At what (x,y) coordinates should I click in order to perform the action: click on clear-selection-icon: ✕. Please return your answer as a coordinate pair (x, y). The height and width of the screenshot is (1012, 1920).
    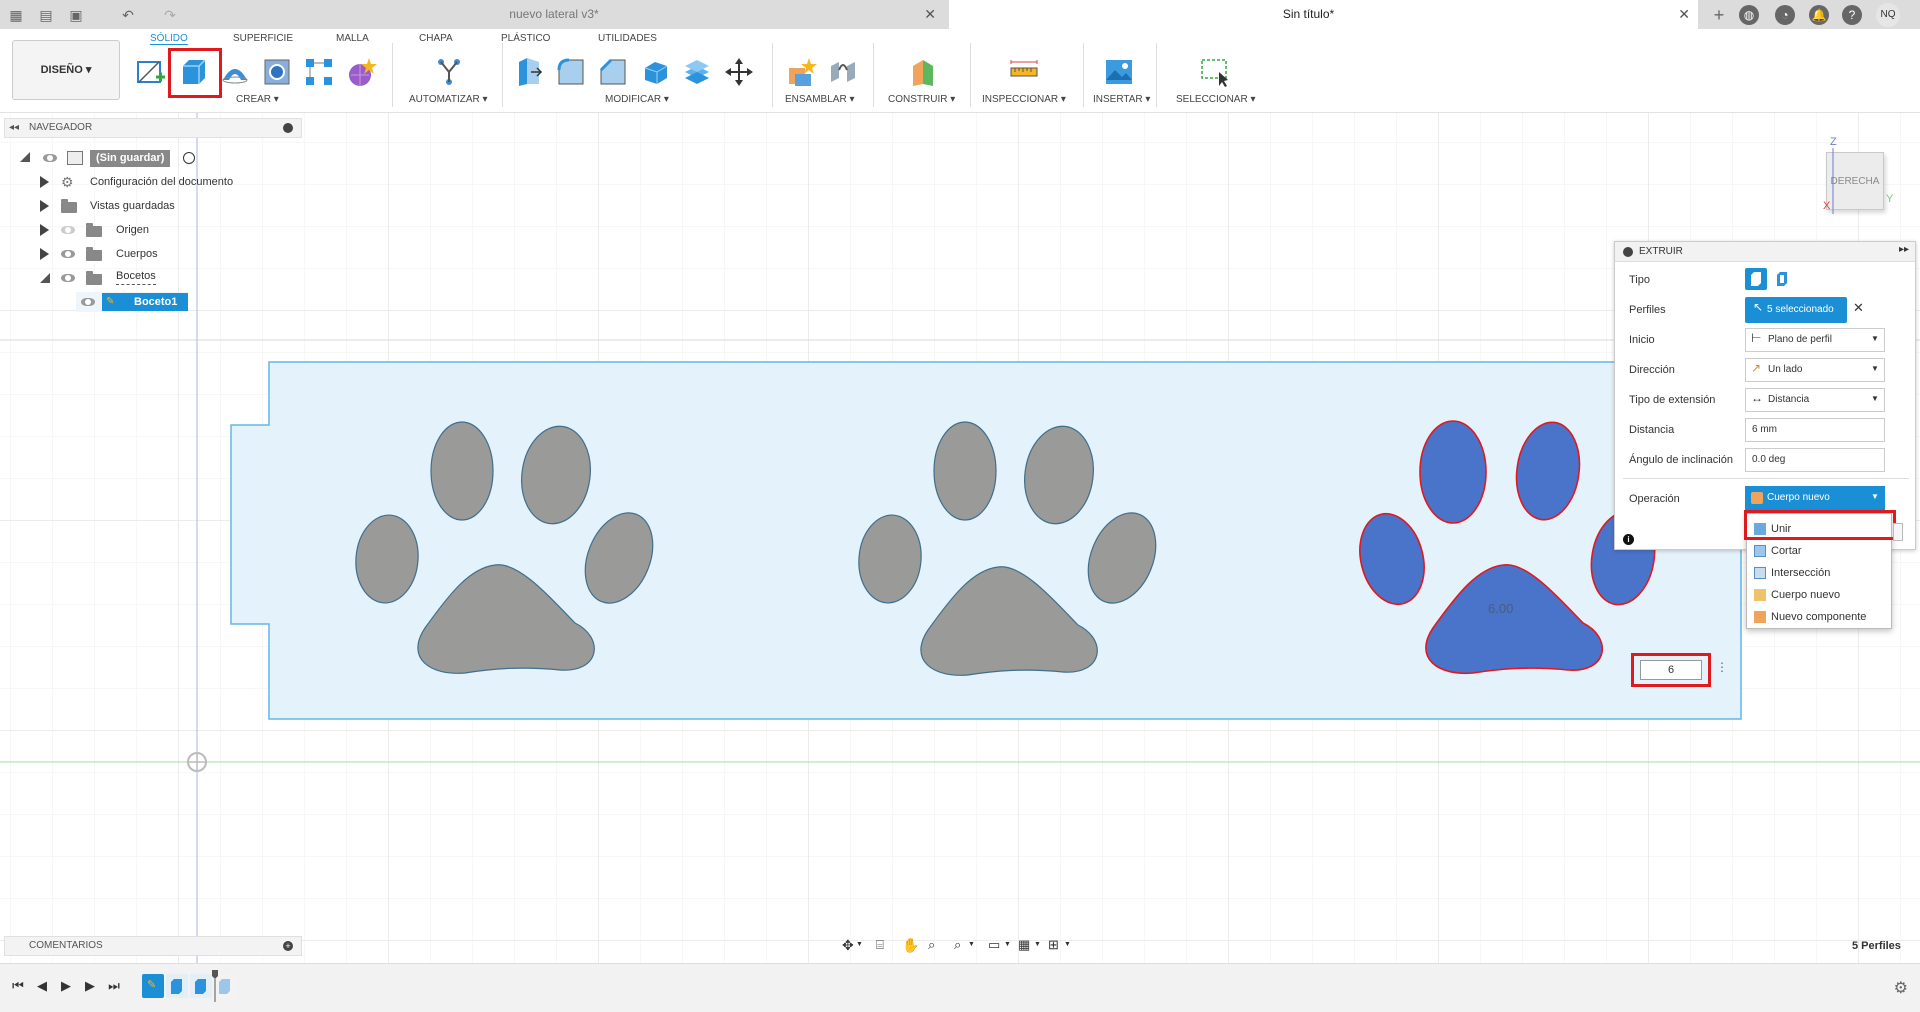
    Looking at the image, I should click on (1858, 308).